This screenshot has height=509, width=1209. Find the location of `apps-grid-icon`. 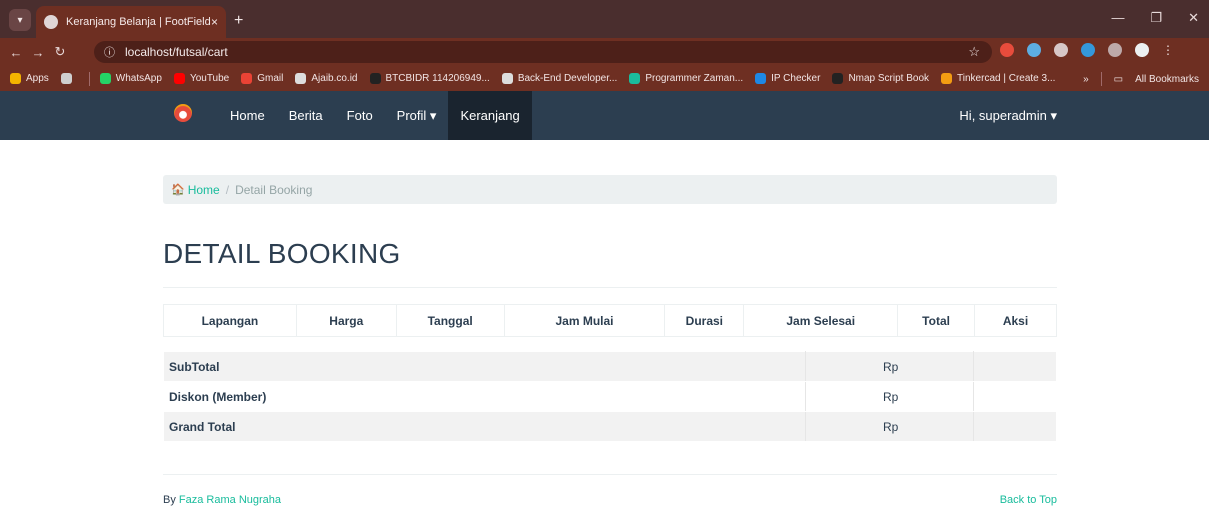

apps-grid-icon is located at coordinates (15, 78).